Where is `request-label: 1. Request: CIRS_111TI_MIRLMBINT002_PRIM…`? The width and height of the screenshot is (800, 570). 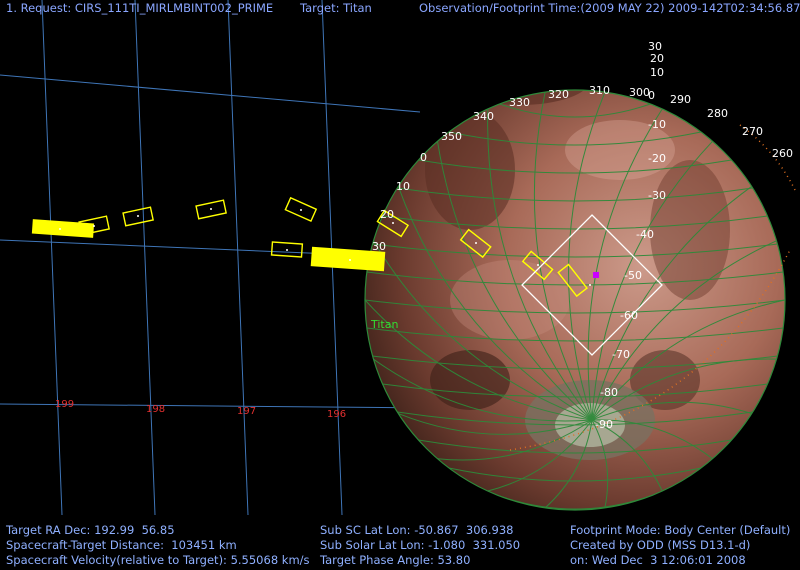 request-label: 1. Request: CIRS_111TI_MIRLMBINT002_PRIM… is located at coordinates (140, 8).